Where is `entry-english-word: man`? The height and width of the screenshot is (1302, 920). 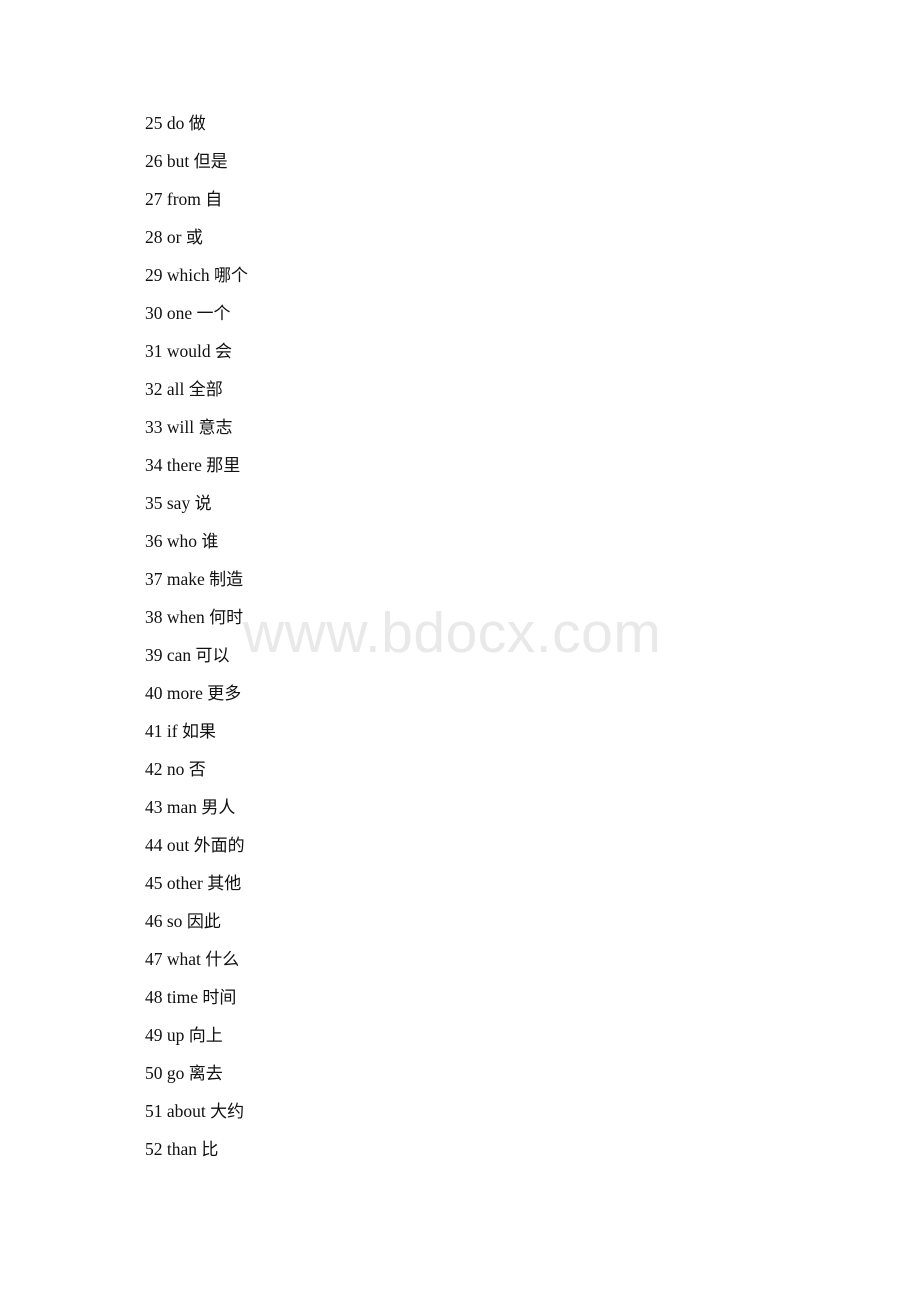
entry-english-word: man is located at coordinates (182, 807).